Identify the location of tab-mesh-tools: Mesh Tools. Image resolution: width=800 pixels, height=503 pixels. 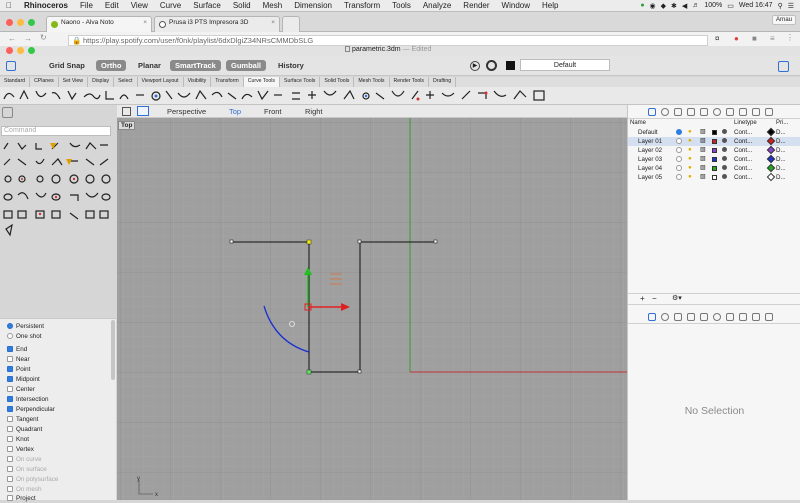
(372, 82).